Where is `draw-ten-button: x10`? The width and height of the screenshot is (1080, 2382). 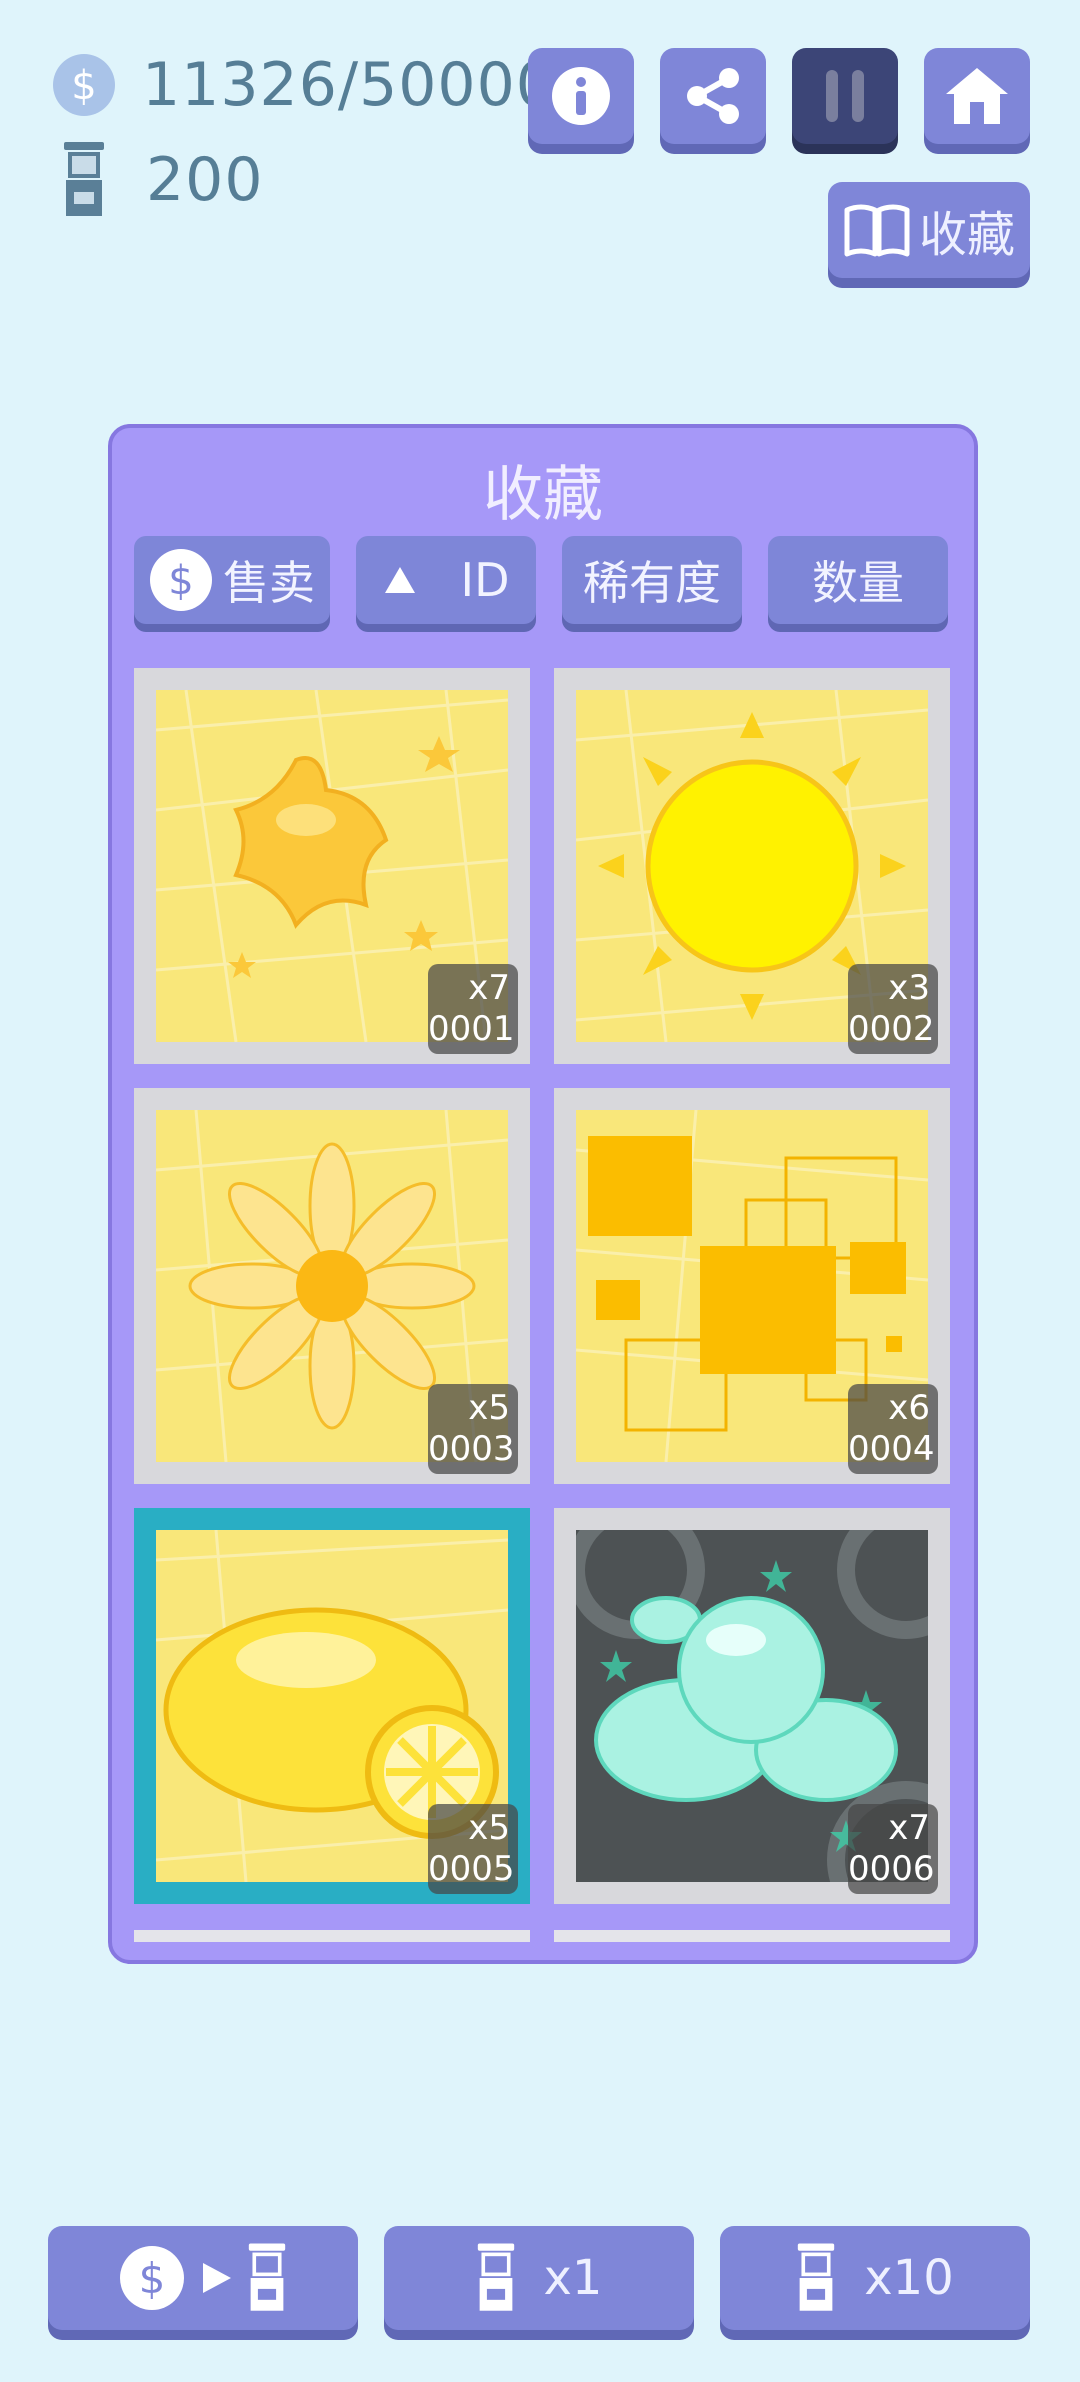
draw-ten-button: x10 is located at coordinates (875, 2278).